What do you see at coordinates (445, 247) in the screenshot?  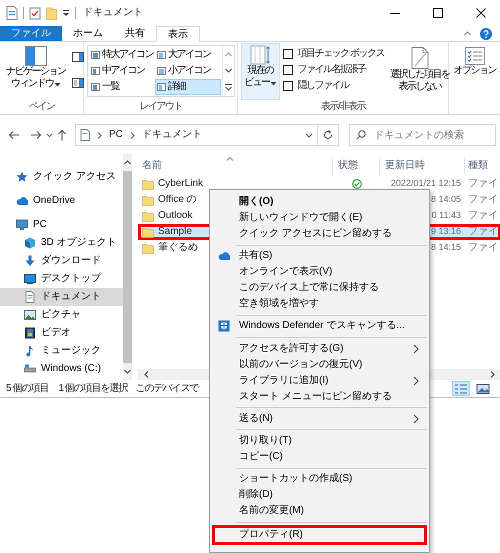 I see `modified-date: 8 14:15` at bounding box center [445, 247].